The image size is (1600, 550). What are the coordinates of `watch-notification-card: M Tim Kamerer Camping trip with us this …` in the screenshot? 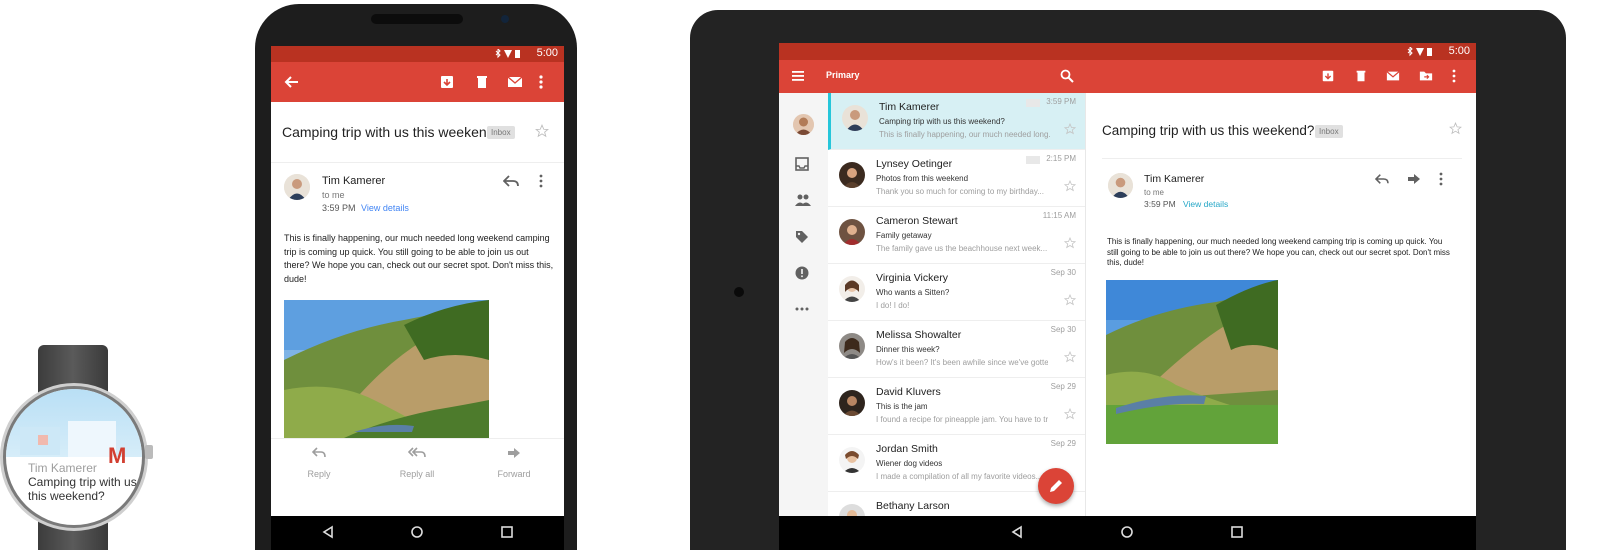 It's located at (74, 457).